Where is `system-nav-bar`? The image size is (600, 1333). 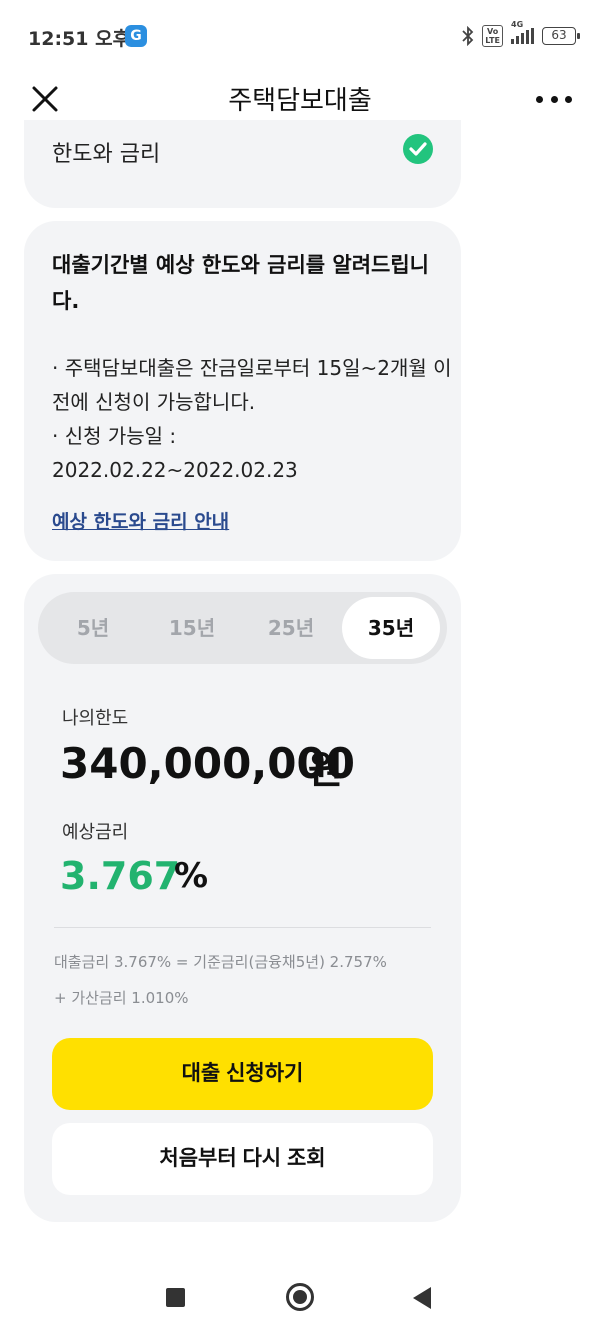
system-nav-bar is located at coordinates (300, 1291).